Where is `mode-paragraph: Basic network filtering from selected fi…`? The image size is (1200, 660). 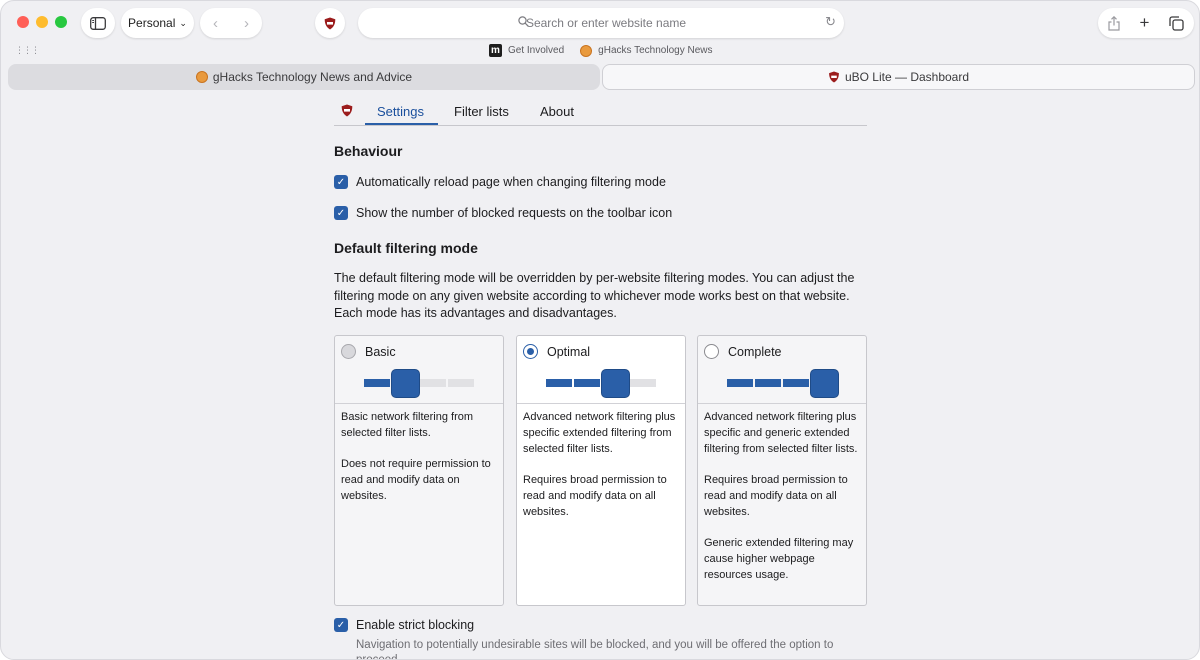 mode-paragraph: Basic network filtering from selected fi… is located at coordinates (407, 425).